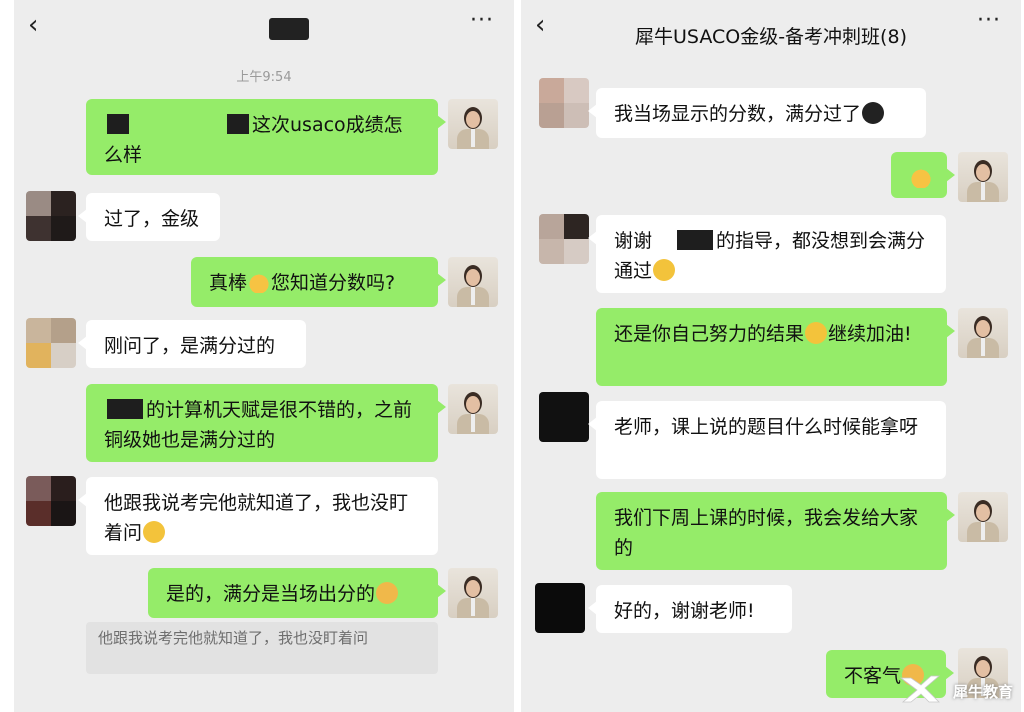 This screenshot has width=1024, height=712. What do you see at coordinates (771, 37) in the screenshot?
I see `group-title: 犀牛USACO金级-备考冲刺班(8)` at bounding box center [771, 37].